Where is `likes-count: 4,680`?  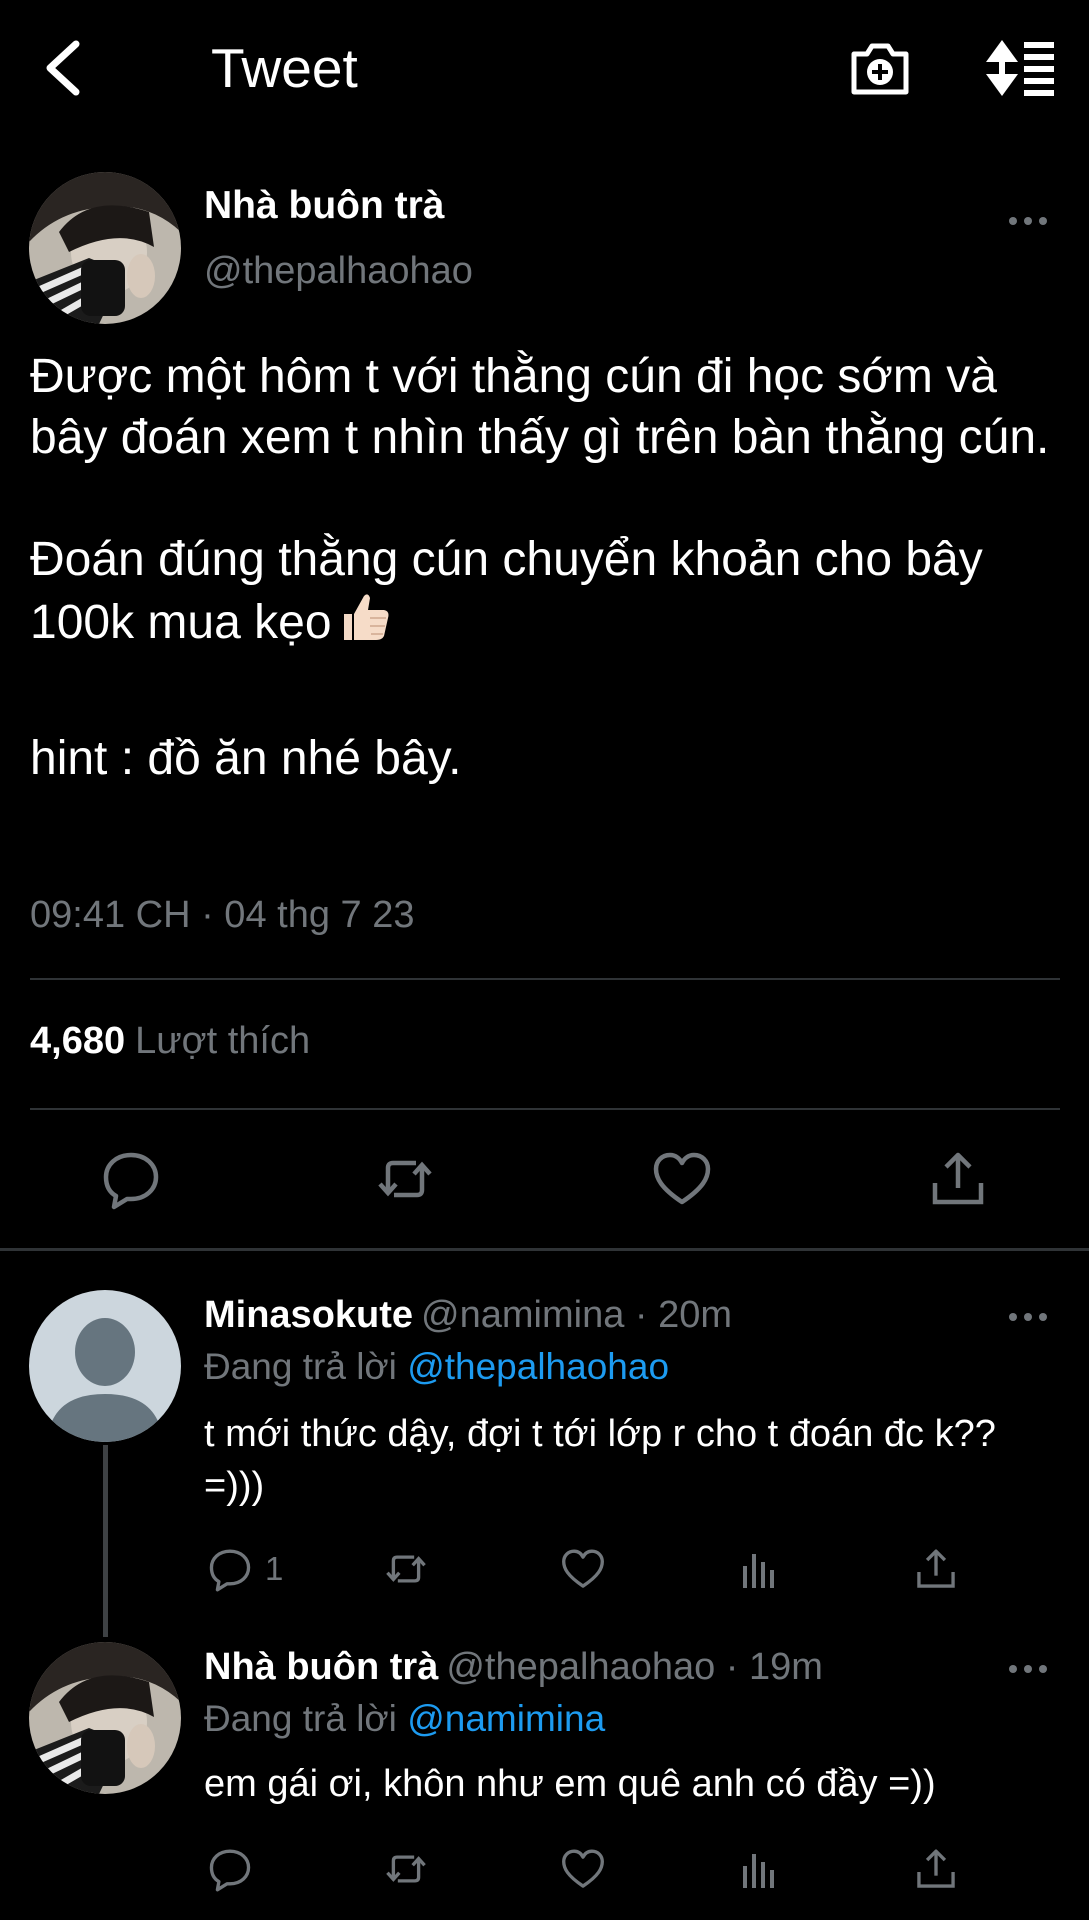
likes-count: 4,680 is located at coordinates (78, 1041).